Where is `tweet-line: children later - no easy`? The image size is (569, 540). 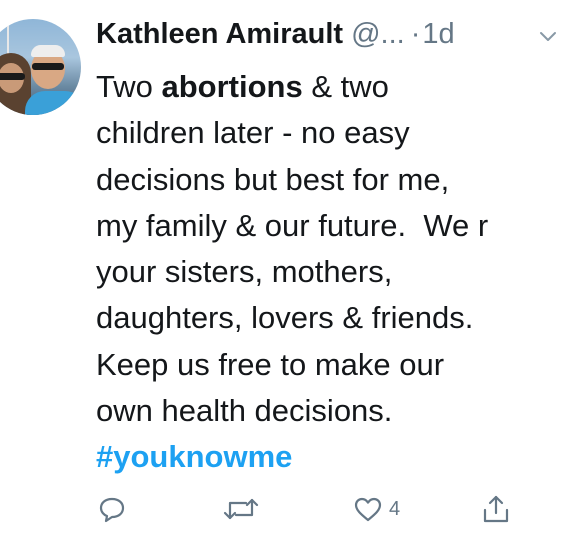 tweet-line: children later - no easy is located at coordinates (253, 133).